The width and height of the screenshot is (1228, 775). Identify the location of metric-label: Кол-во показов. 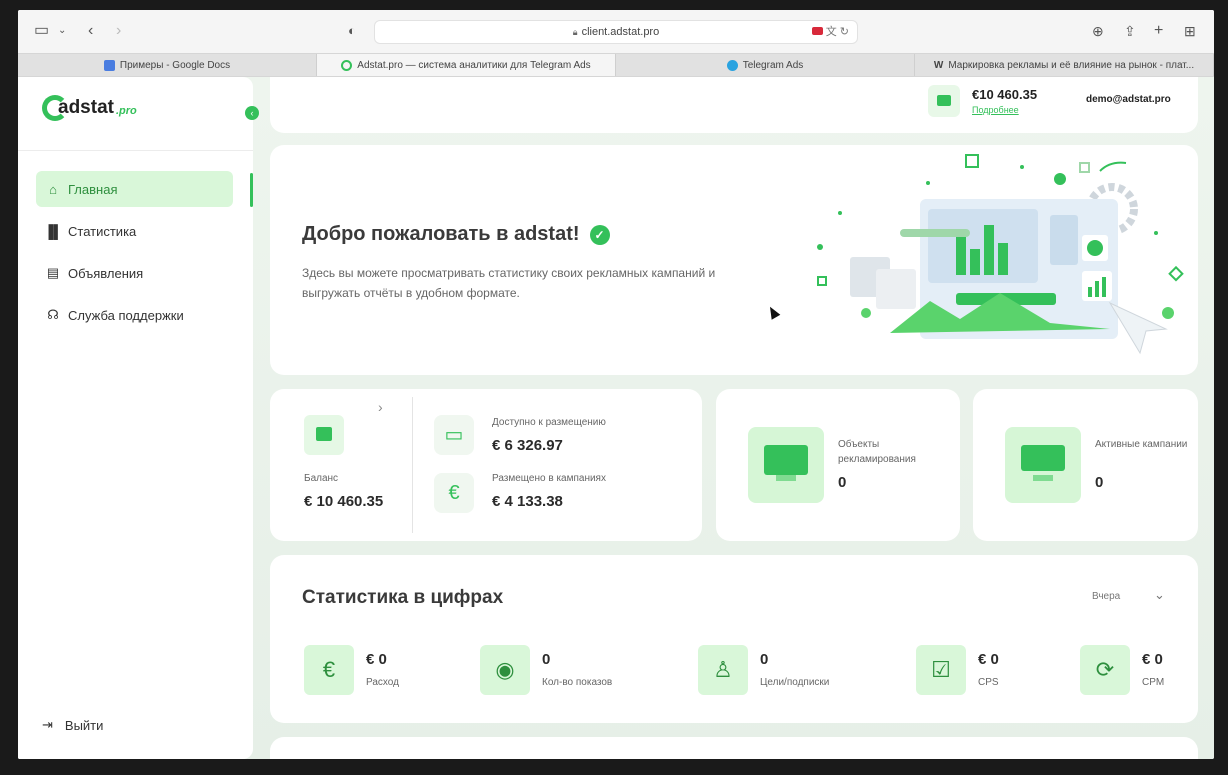
(577, 682).